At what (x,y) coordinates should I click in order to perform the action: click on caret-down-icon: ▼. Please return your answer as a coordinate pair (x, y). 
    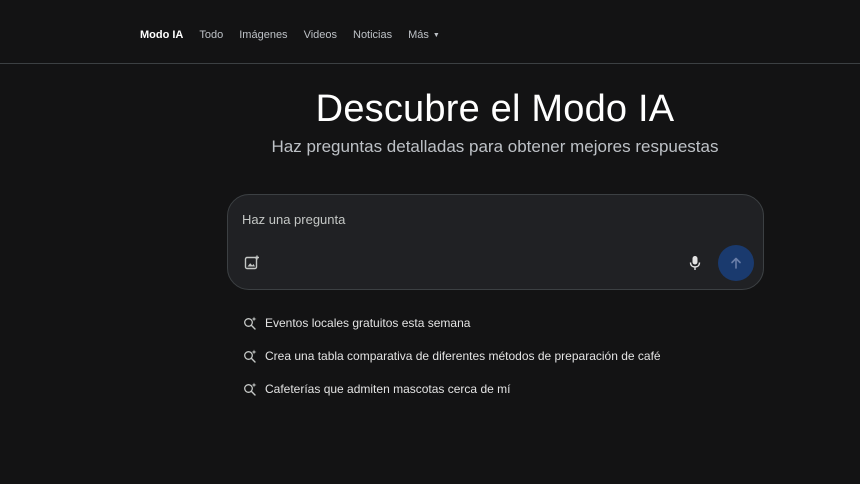
    Looking at the image, I should click on (436, 35).